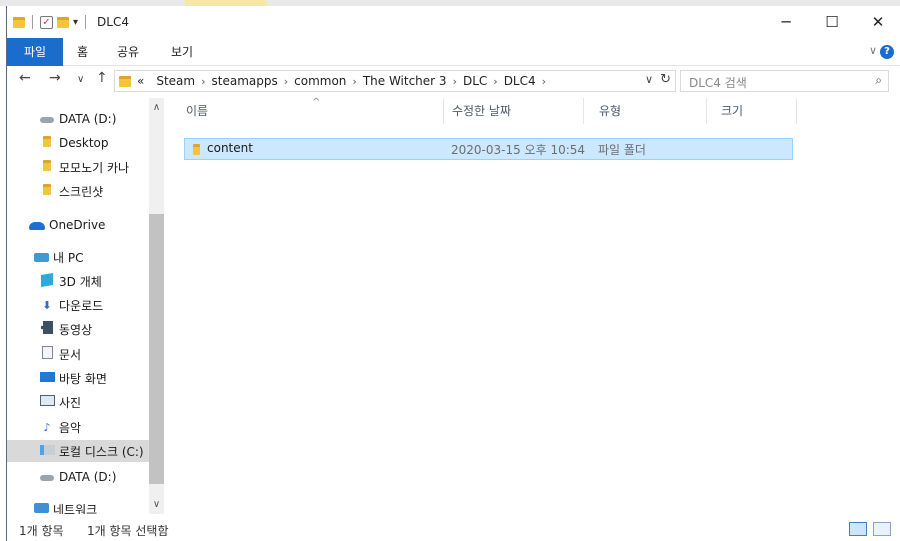  I want to click on window-title: DLC4, so click(113, 22).